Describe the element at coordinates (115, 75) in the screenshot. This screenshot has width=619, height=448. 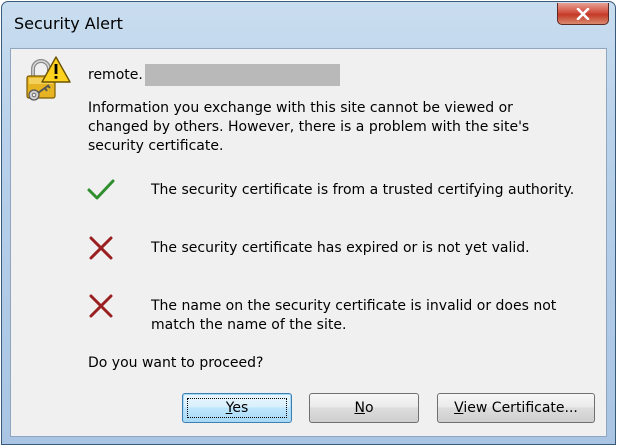
I see `host-prefix: remote.` at that location.